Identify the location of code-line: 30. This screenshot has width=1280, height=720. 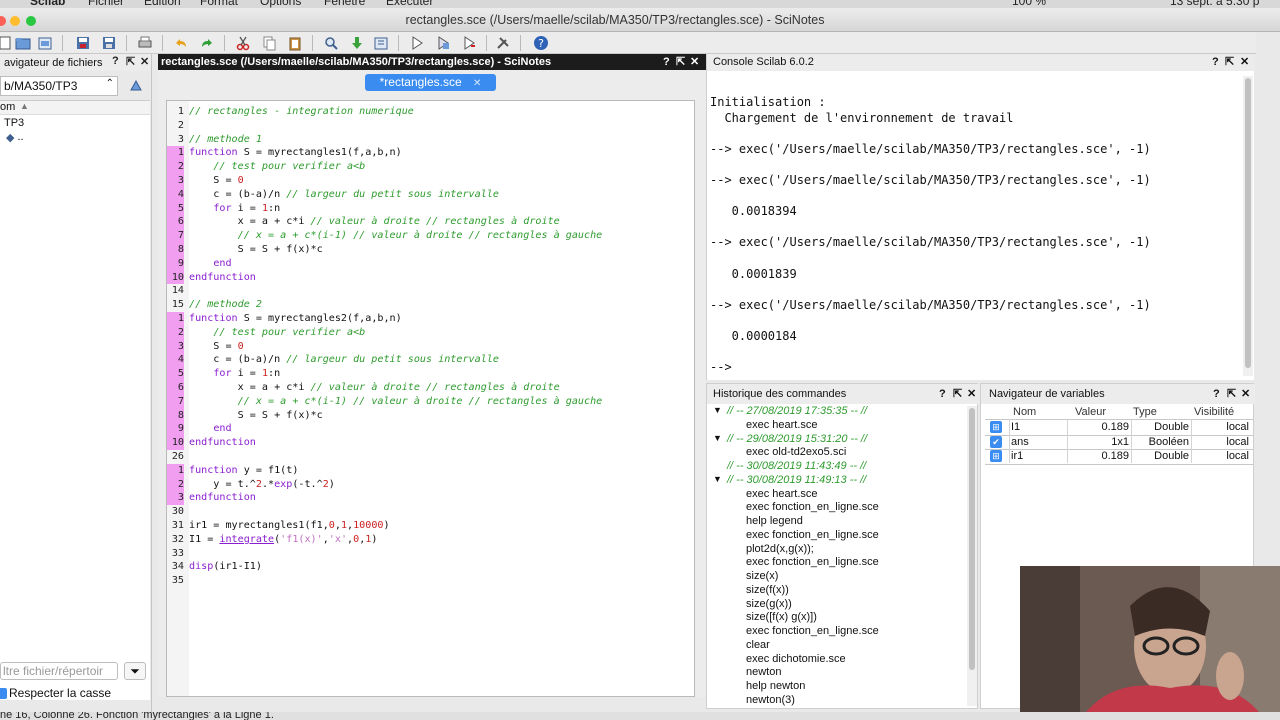
(430, 512).